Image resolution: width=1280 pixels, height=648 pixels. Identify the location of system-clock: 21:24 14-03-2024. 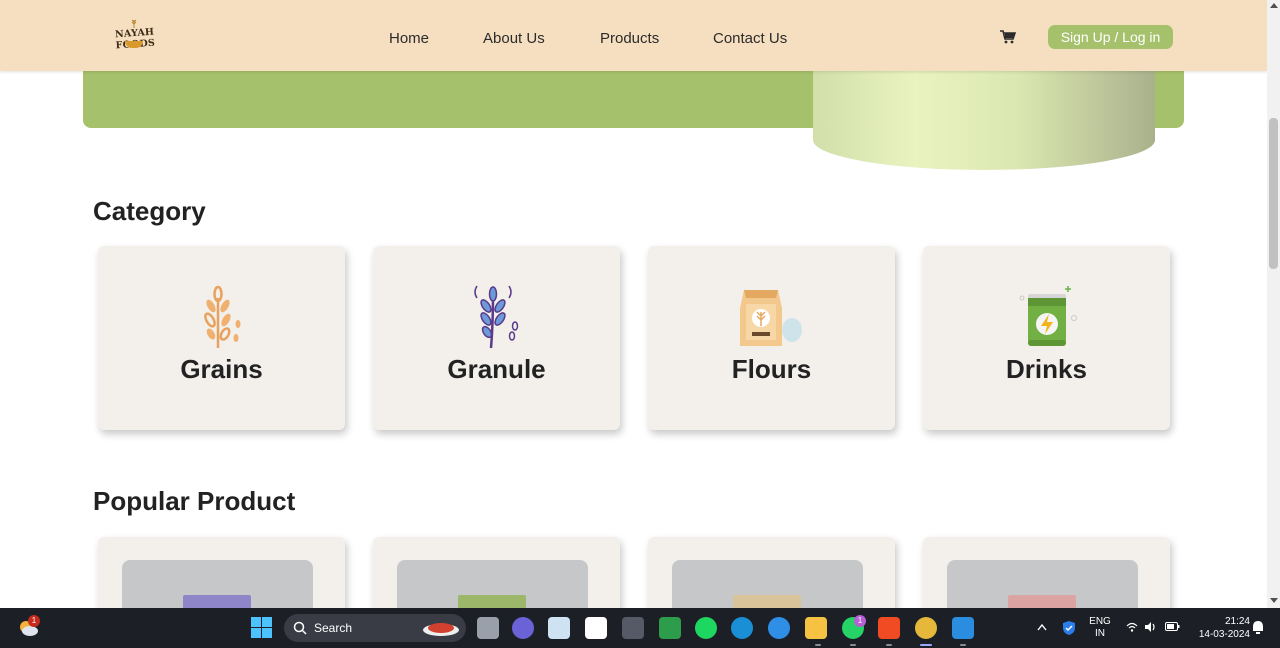
(1219, 628).